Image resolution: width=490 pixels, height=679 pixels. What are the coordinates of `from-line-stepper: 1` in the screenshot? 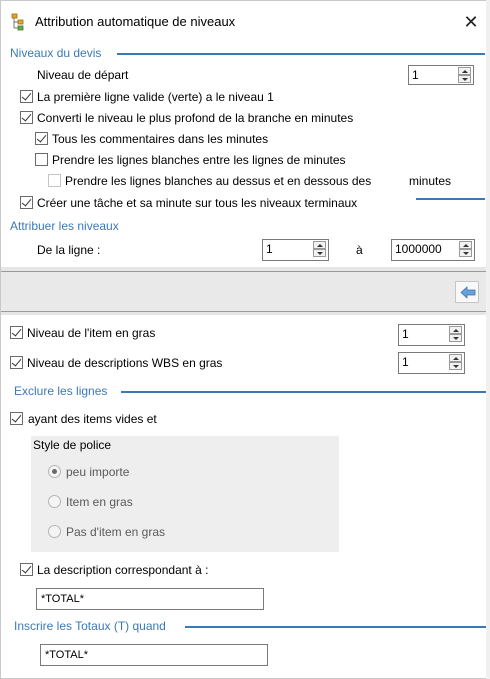 It's located at (295, 250).